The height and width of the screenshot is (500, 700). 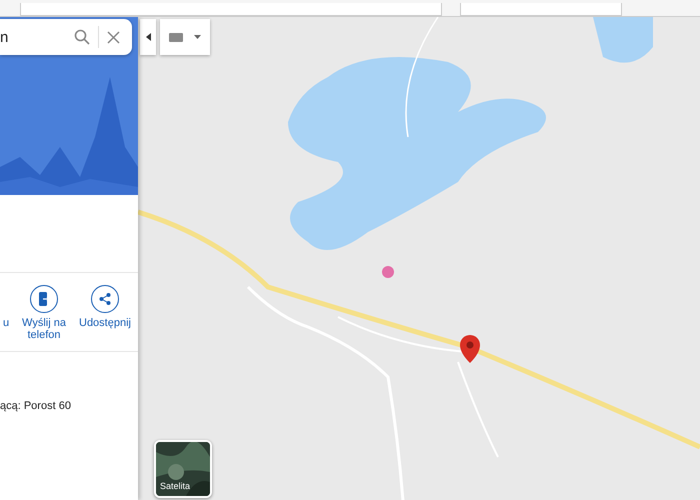 What do you see at coordinates (541, 9) in the screenshot?
I see `browser-search-field` at bounding box center [541, 9].